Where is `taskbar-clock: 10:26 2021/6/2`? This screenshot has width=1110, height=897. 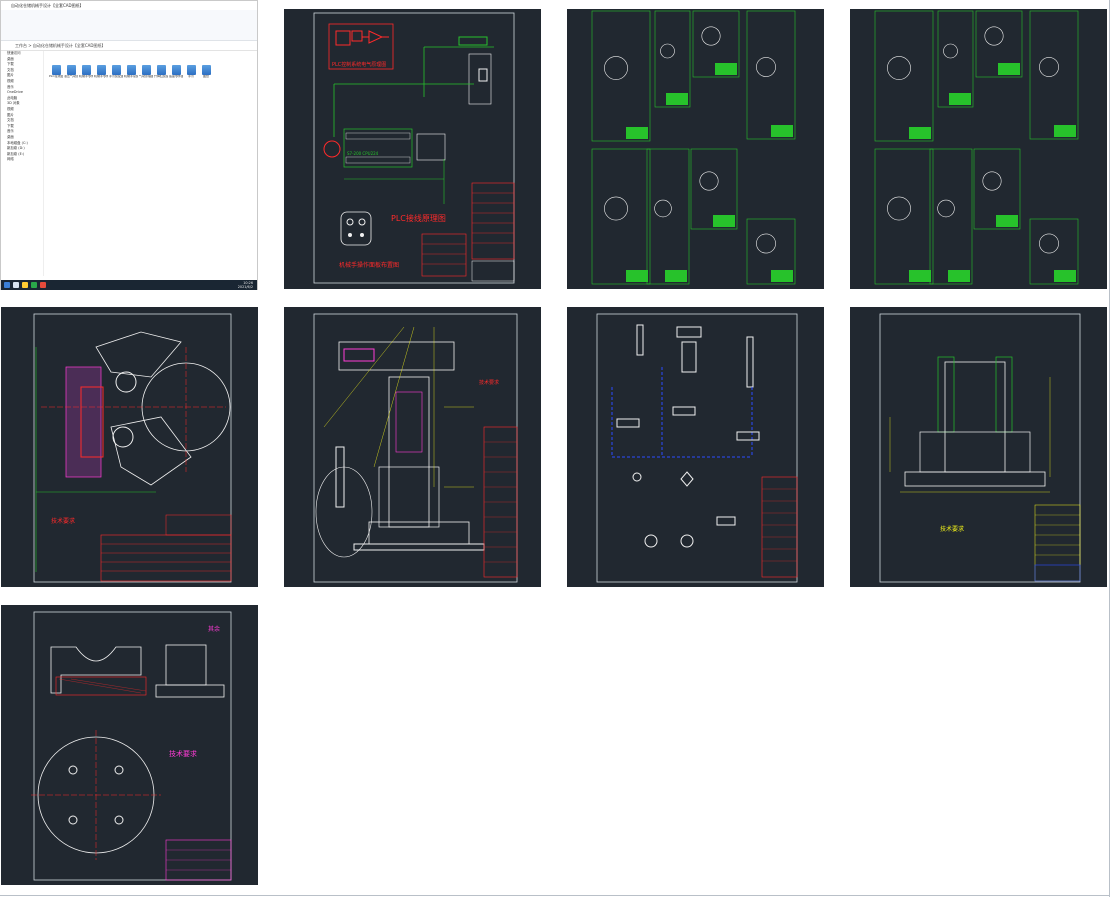 taskbar-clock: 10:26 2021/6/2 is located at coordinates (245, 285).